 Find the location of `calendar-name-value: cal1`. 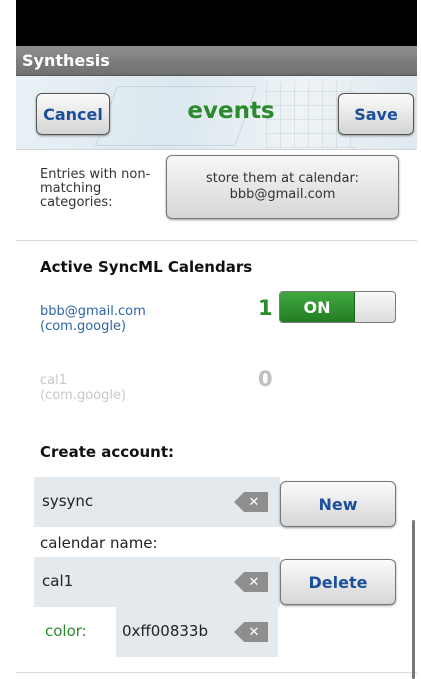

calendar-name-value: cal1 is located at coordinates (58, 581).